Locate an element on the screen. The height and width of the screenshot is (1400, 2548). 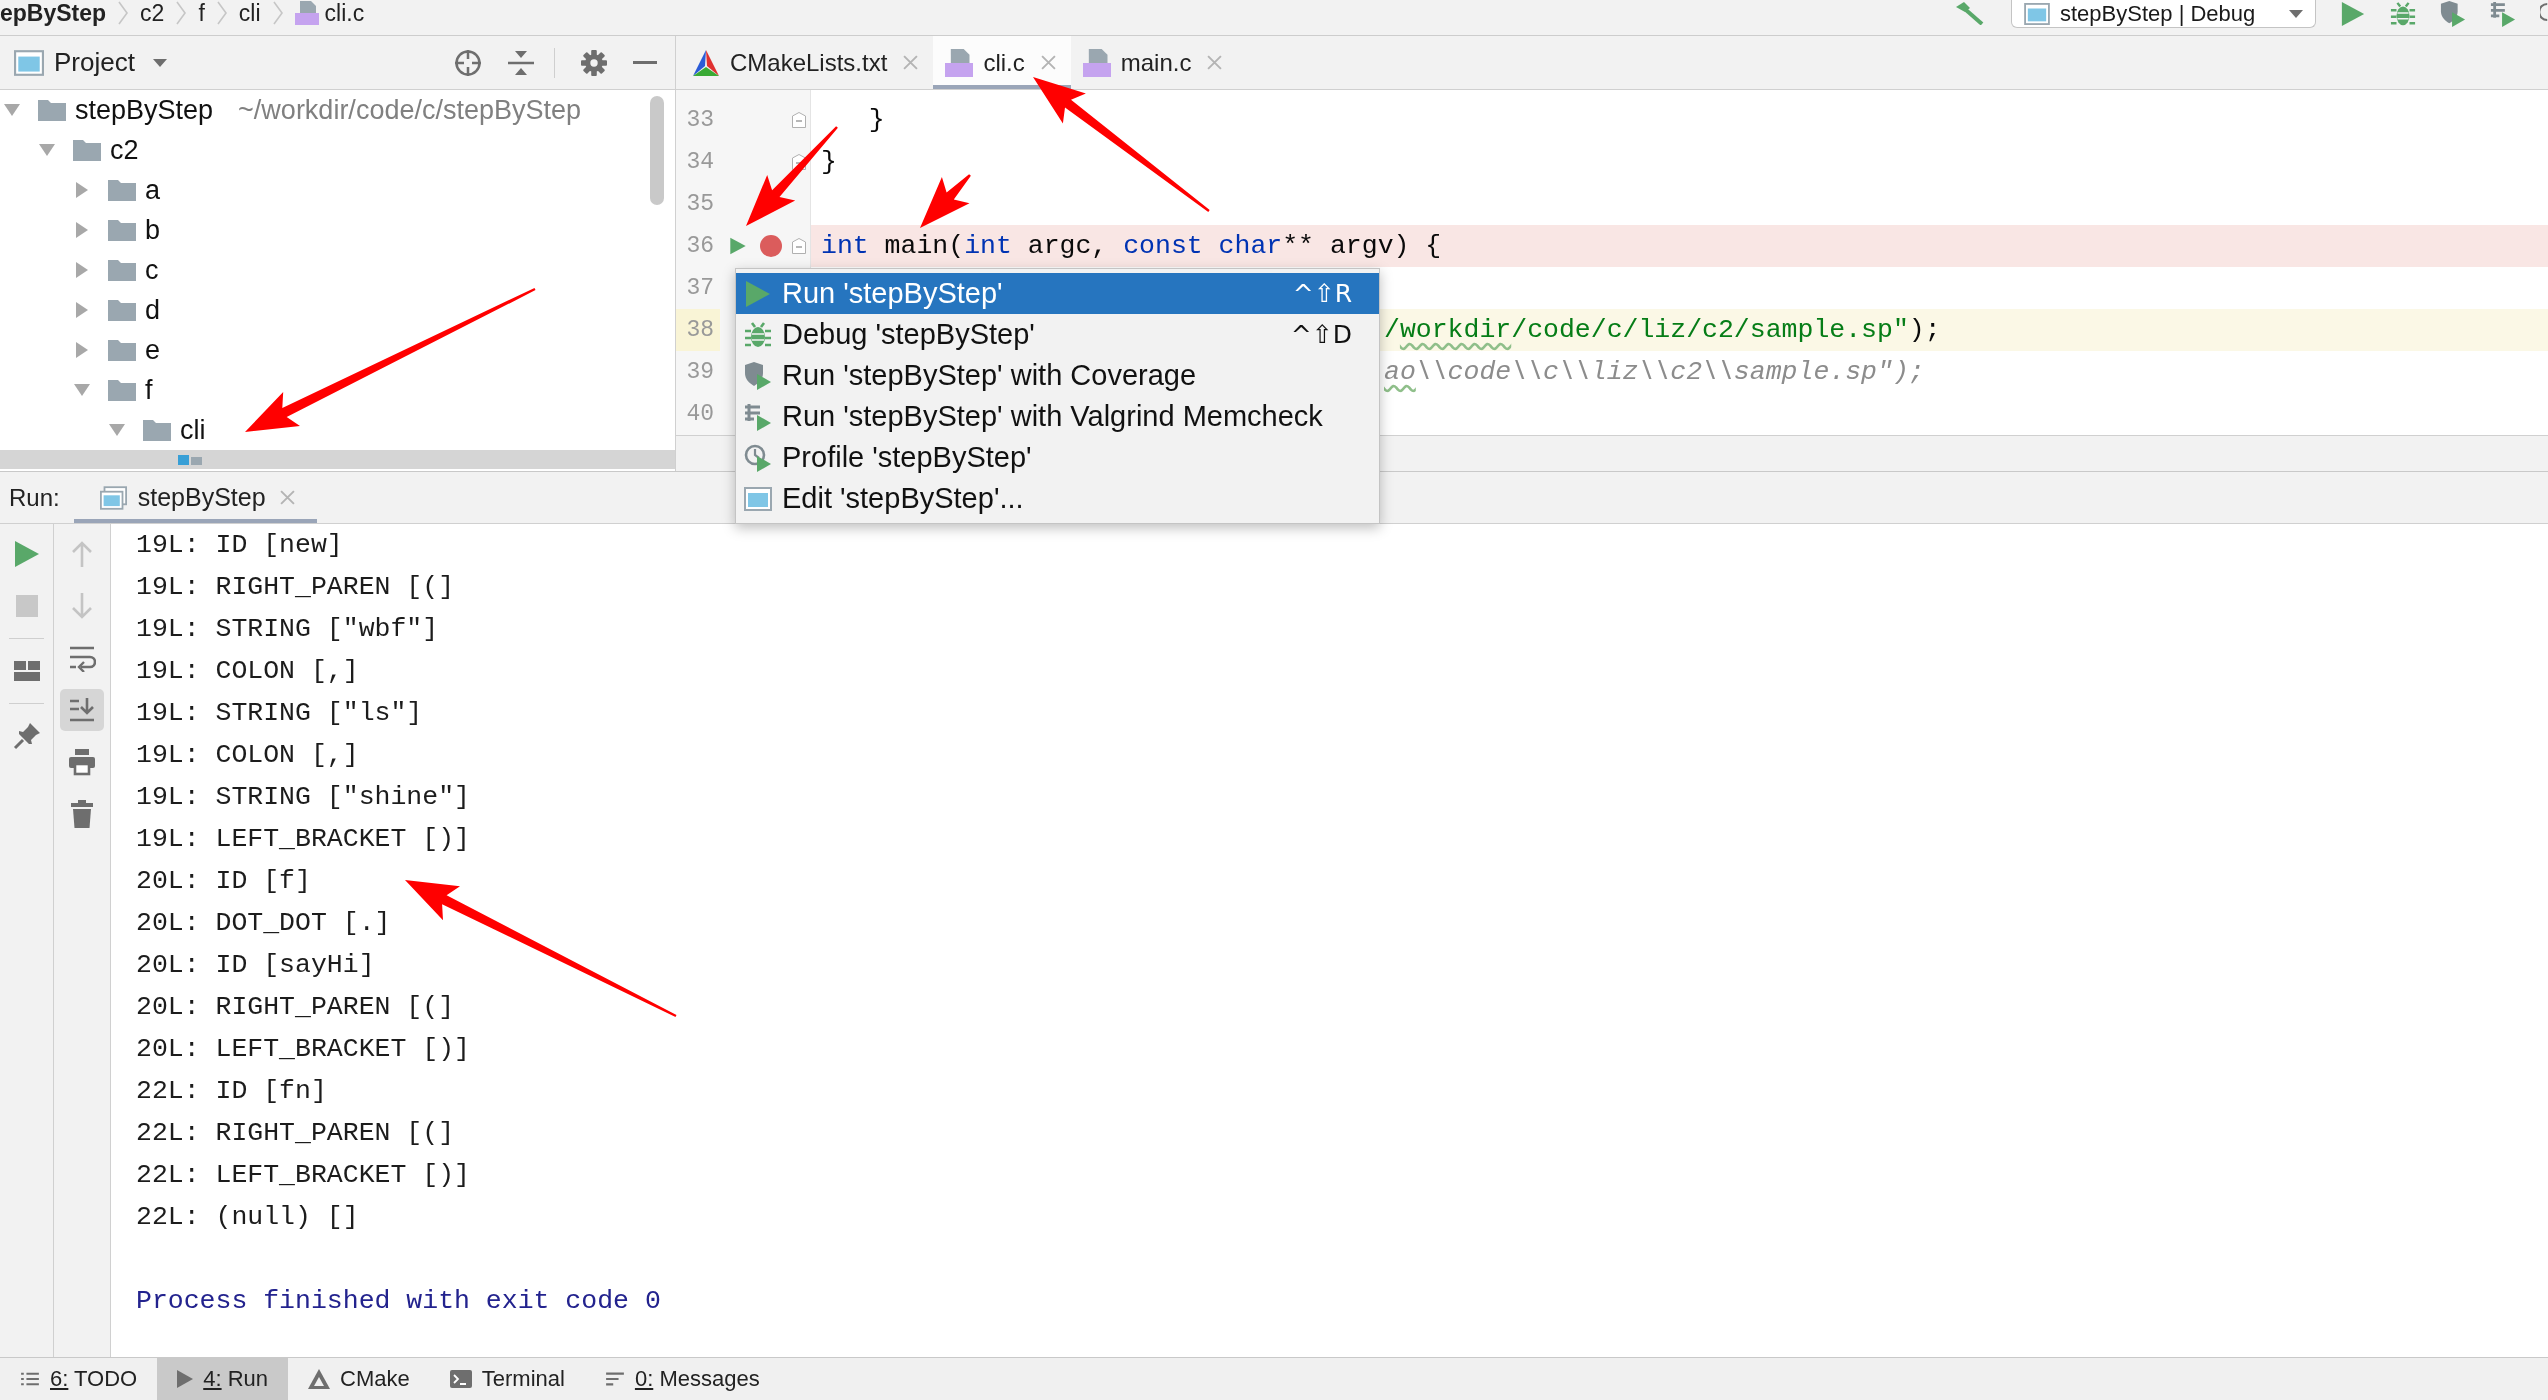
tree-item: b is located at coordinates (80, 230).